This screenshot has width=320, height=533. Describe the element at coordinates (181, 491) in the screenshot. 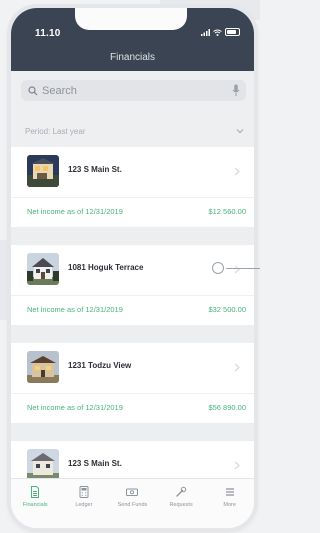

I see `wrench-icon` at that location.